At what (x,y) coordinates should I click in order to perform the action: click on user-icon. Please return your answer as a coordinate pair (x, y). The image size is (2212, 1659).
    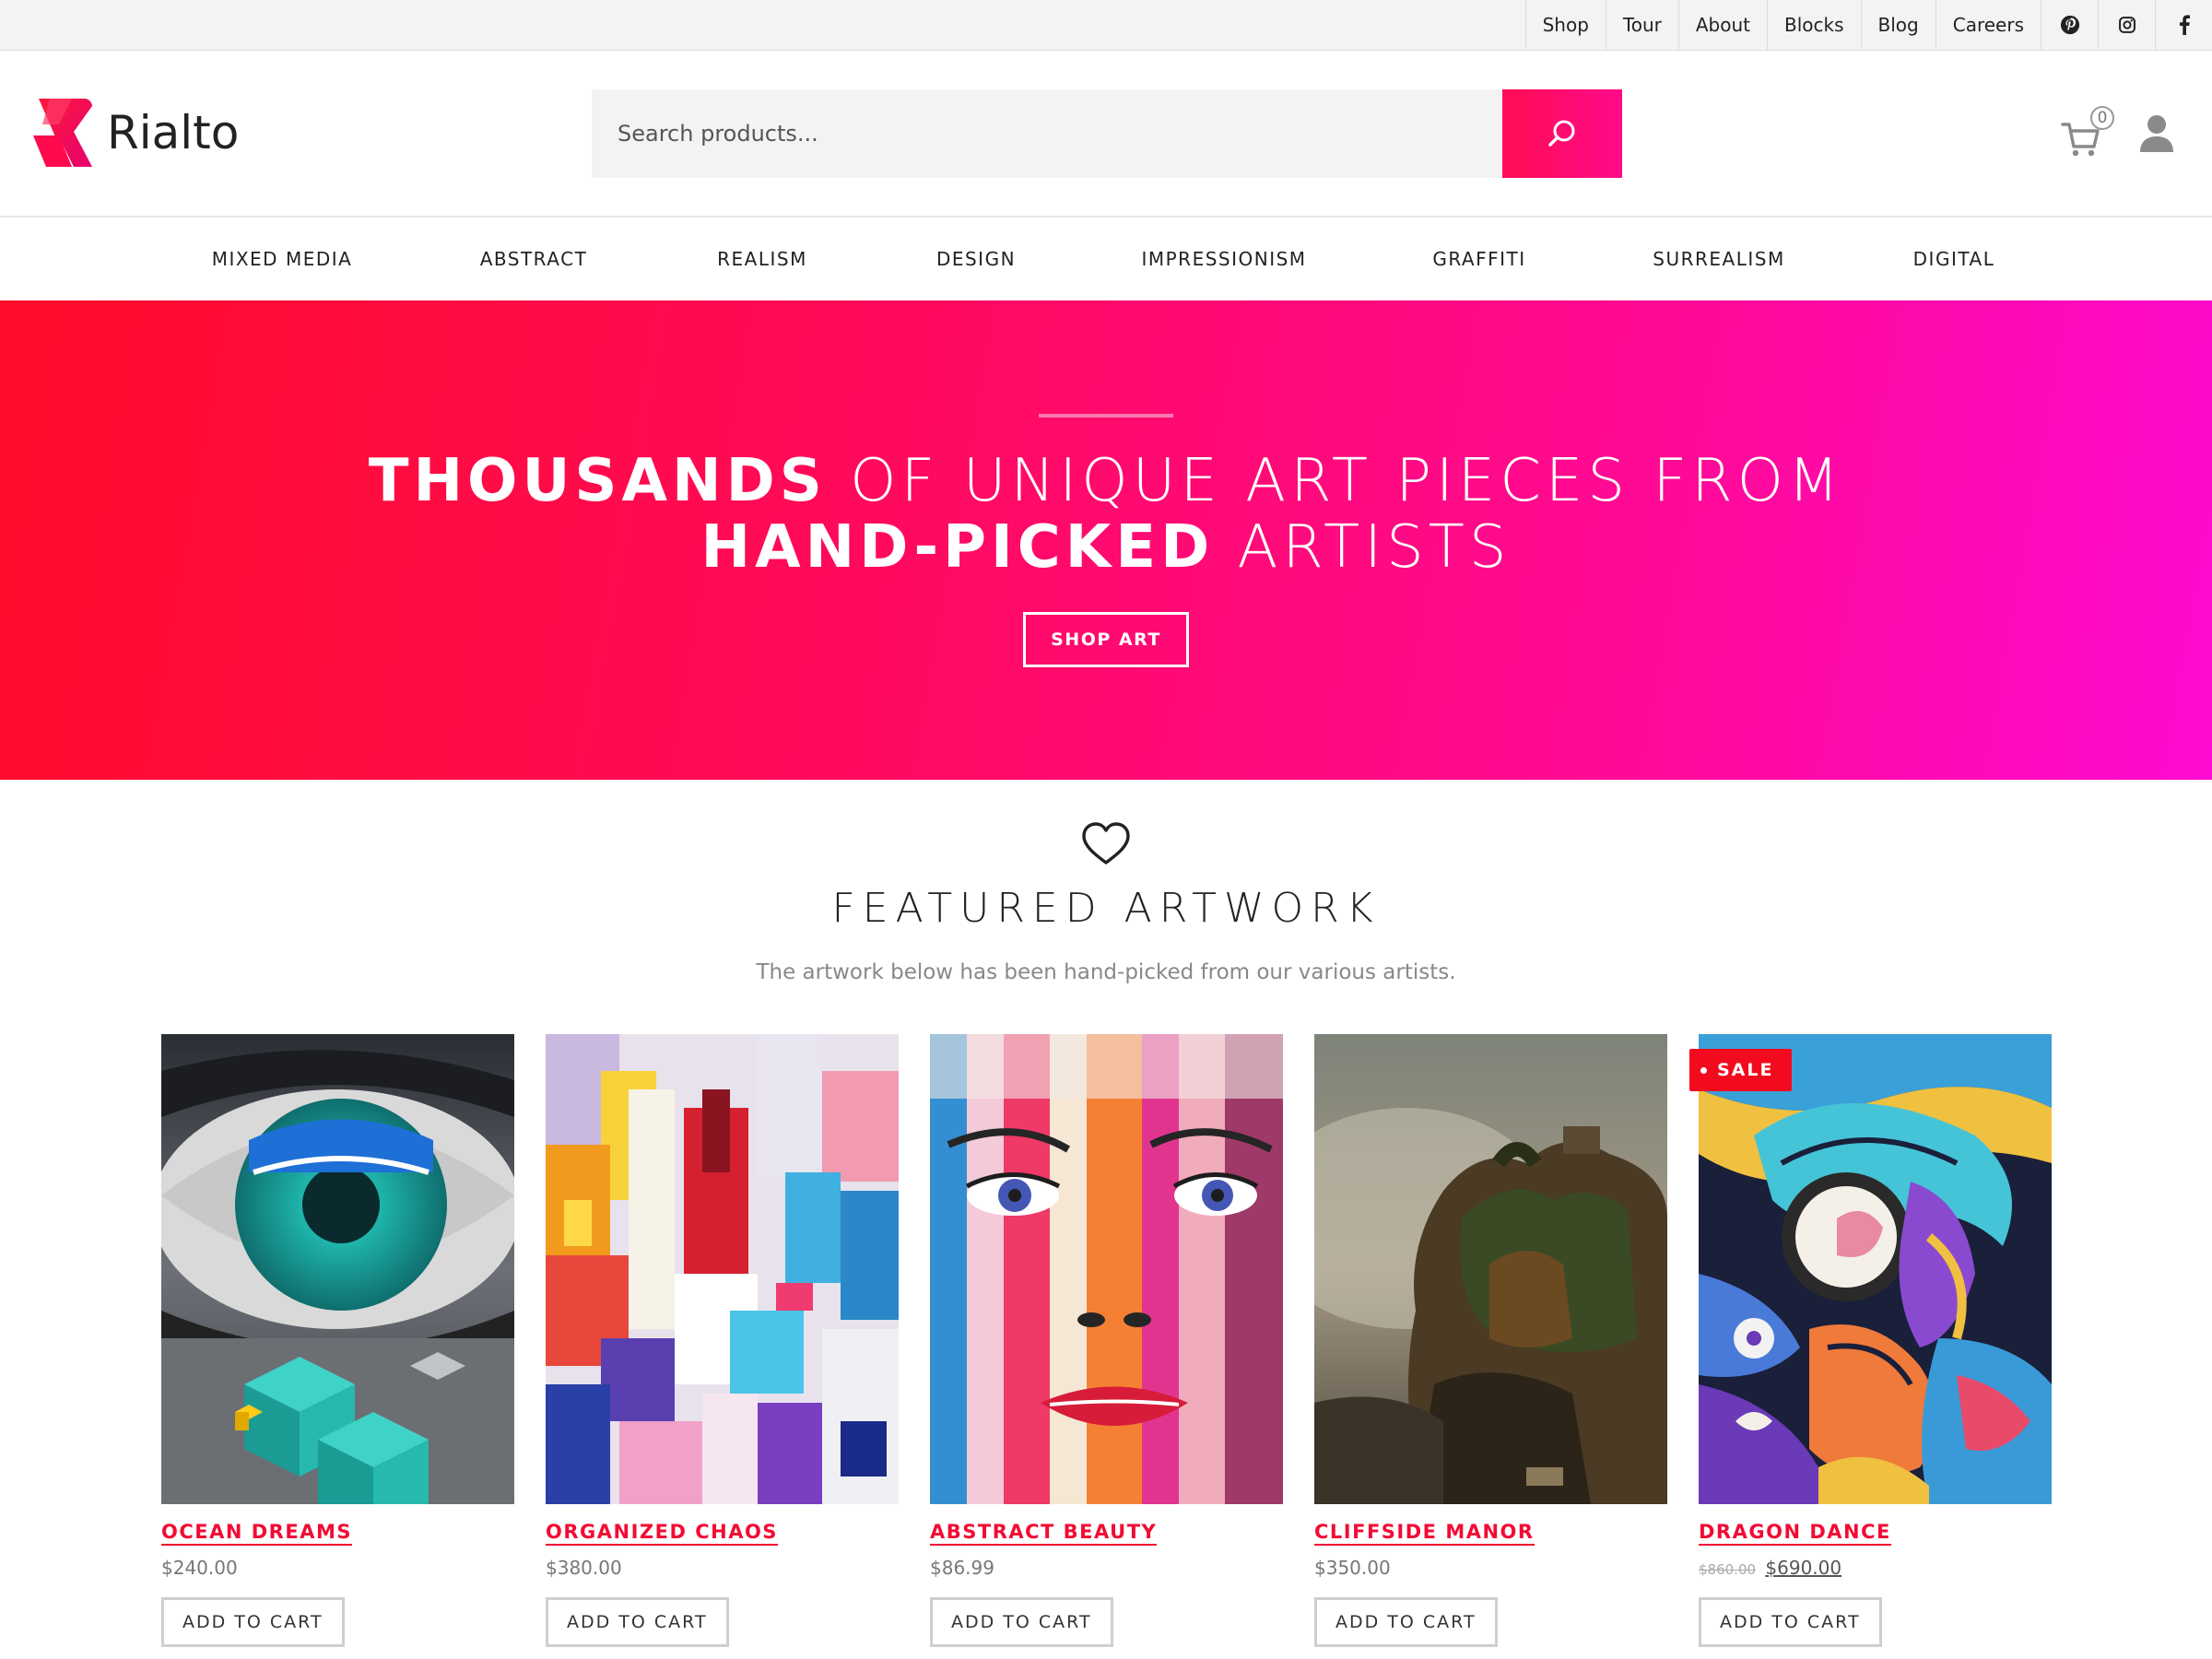
    Looking at the image, I should click on (2156, 133).